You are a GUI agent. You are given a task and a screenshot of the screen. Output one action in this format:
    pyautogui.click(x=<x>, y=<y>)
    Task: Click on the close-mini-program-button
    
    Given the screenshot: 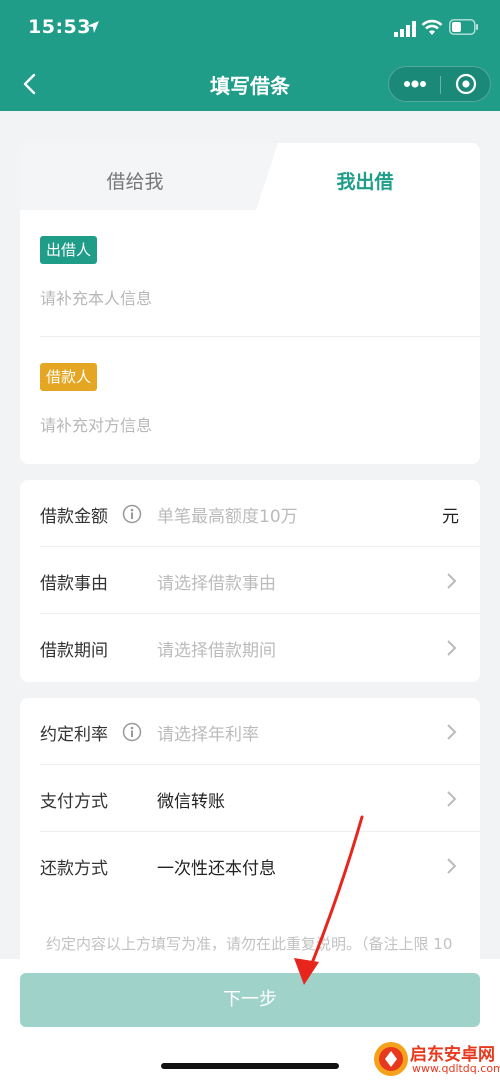 What is the action you would take?
    pyautogui.click(x=466, y=84)
    